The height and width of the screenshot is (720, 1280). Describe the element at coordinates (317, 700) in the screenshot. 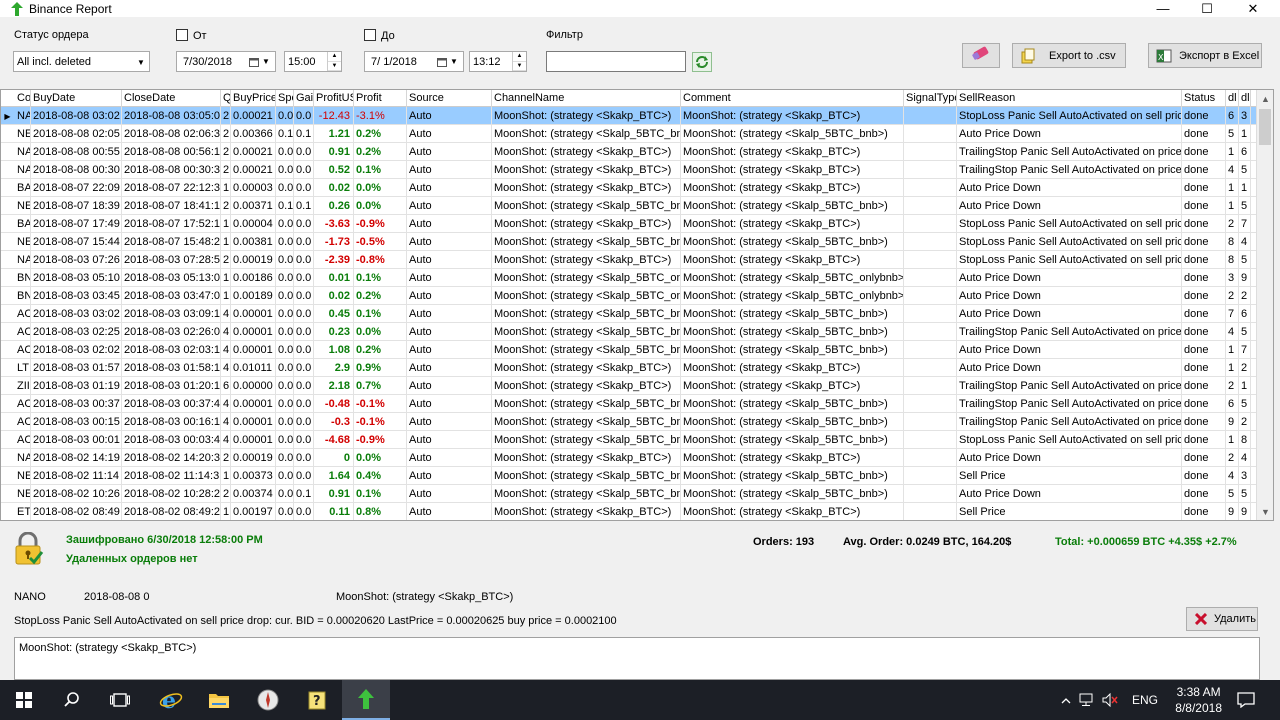

I see `help-tool-icon: ?` at that location.